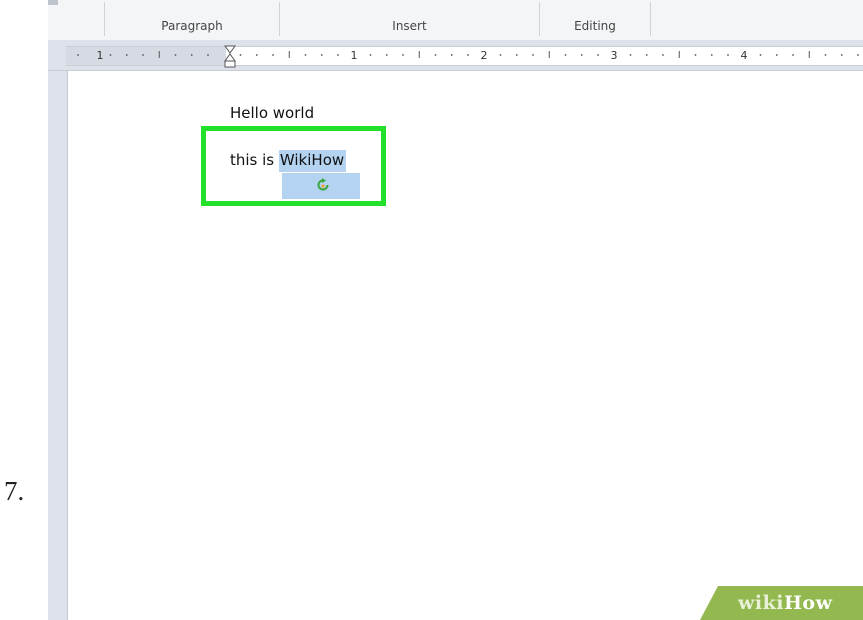  I want to click on step-number: 7., so click(14, 491).